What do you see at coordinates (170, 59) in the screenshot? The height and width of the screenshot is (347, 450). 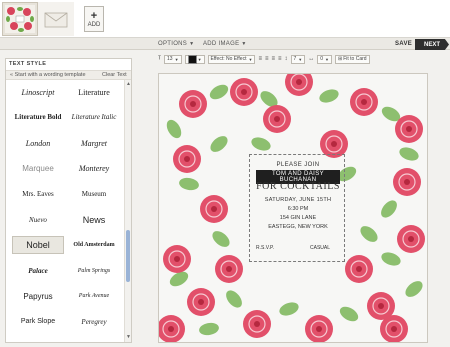 I see `font-size-value: 13` at bounding box center [170, 59].